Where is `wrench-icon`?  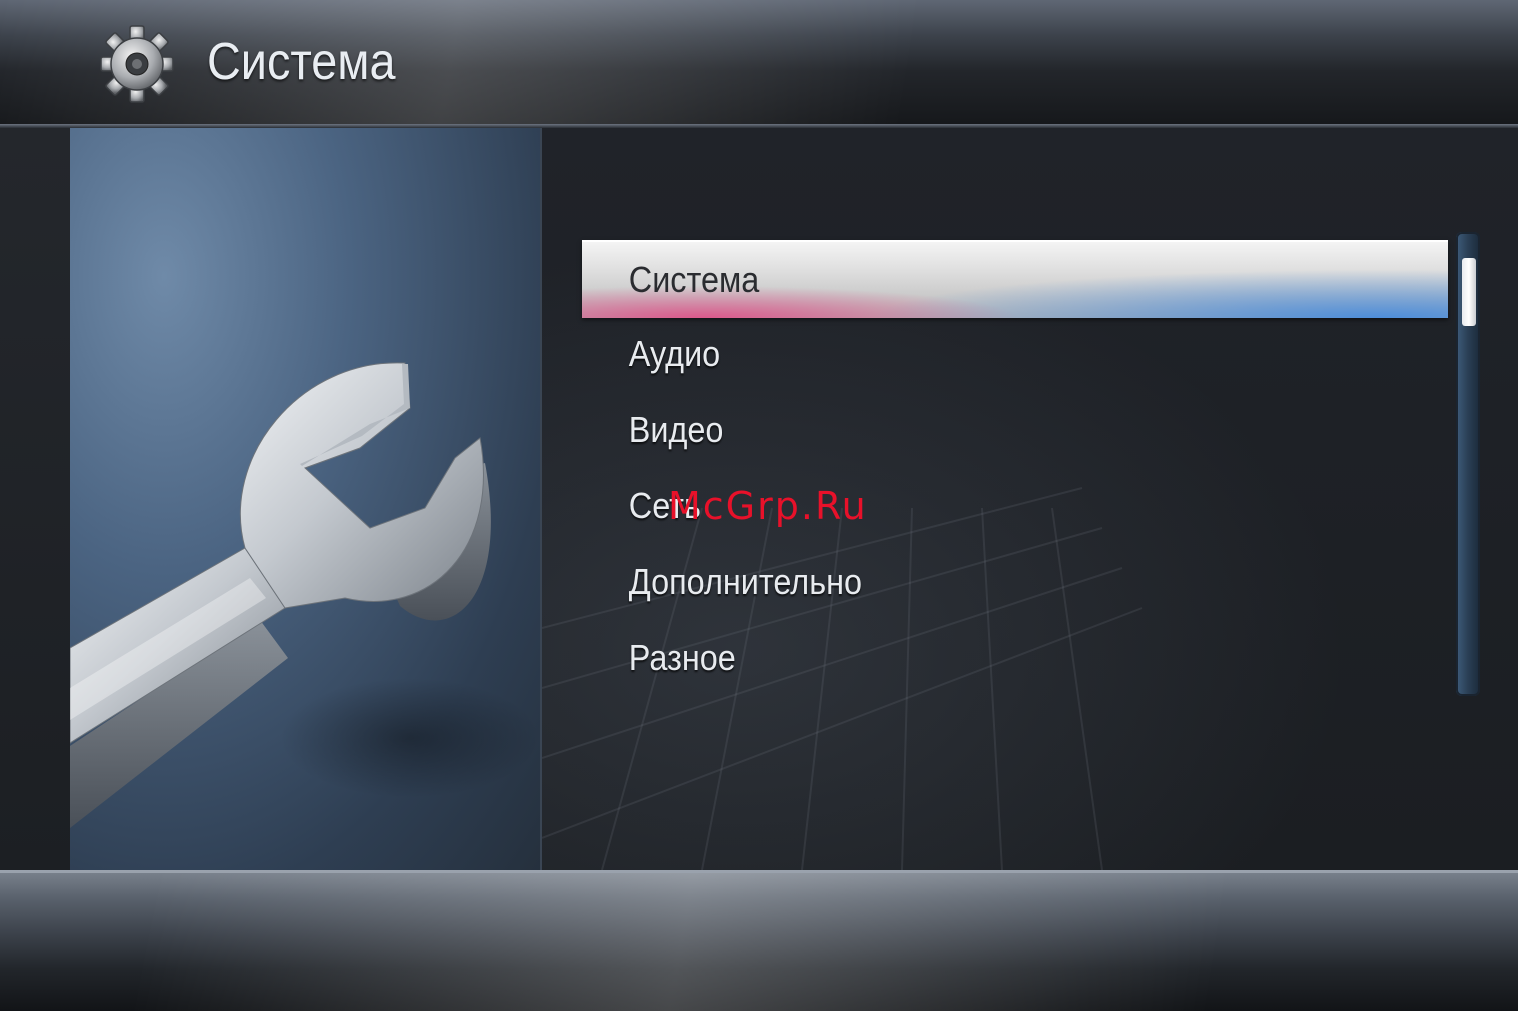
wrench-icon is located at coordinates (305, 595).